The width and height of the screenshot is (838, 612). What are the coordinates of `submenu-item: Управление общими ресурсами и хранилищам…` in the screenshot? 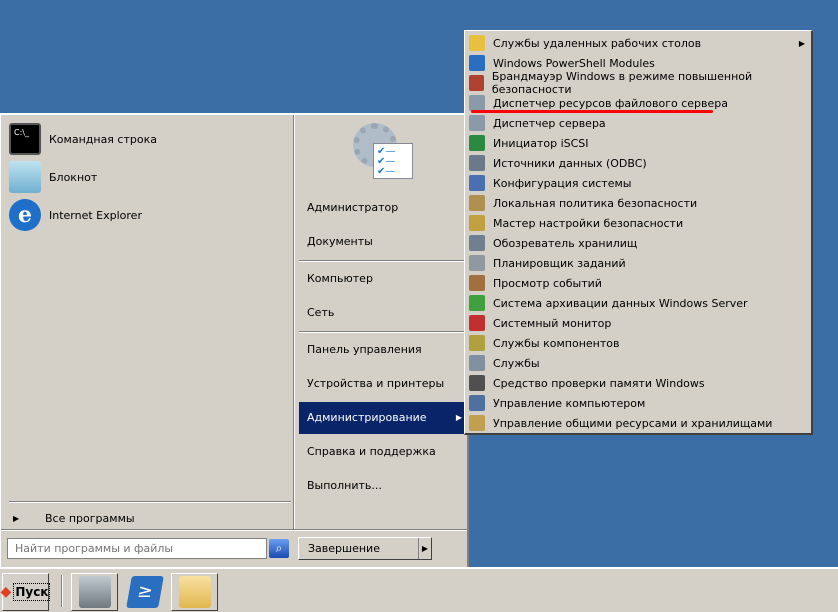 It's located at (638, 423).